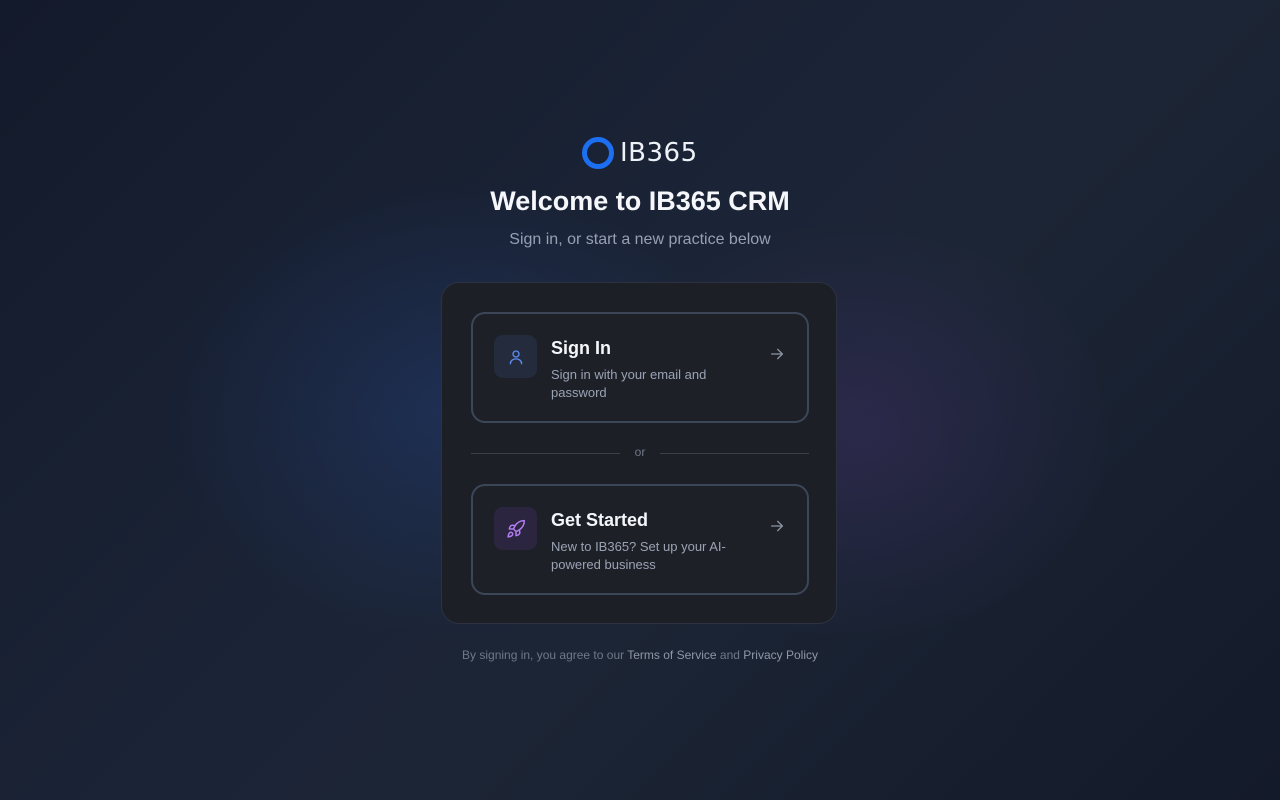  What do you see at coordinates (629, 383) in the screenshot?
I see `sign-in-description: Sign in with your email and password` at bounding box center [629, 383].